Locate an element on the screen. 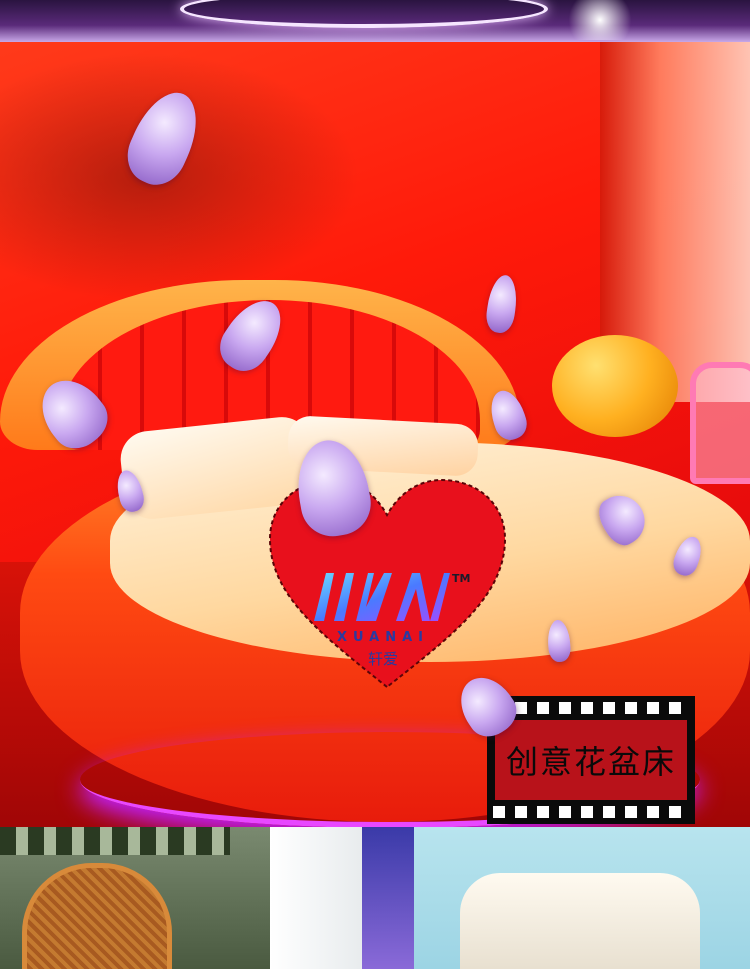 The image size is (750, 969). brand-chinese-text: 轩爱 is located at coordinates (382, 659).